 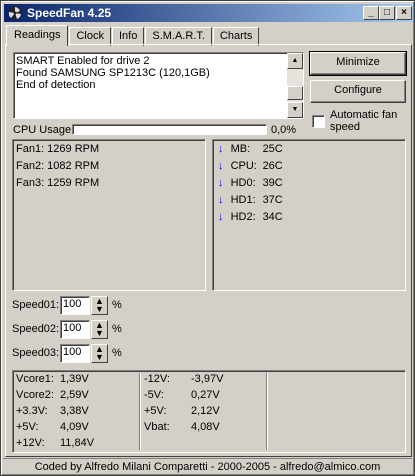 What do you see at coordinates (404, 13) in the screenshot?
I see `close-window-button: ×` at bounding box center [404, 13].